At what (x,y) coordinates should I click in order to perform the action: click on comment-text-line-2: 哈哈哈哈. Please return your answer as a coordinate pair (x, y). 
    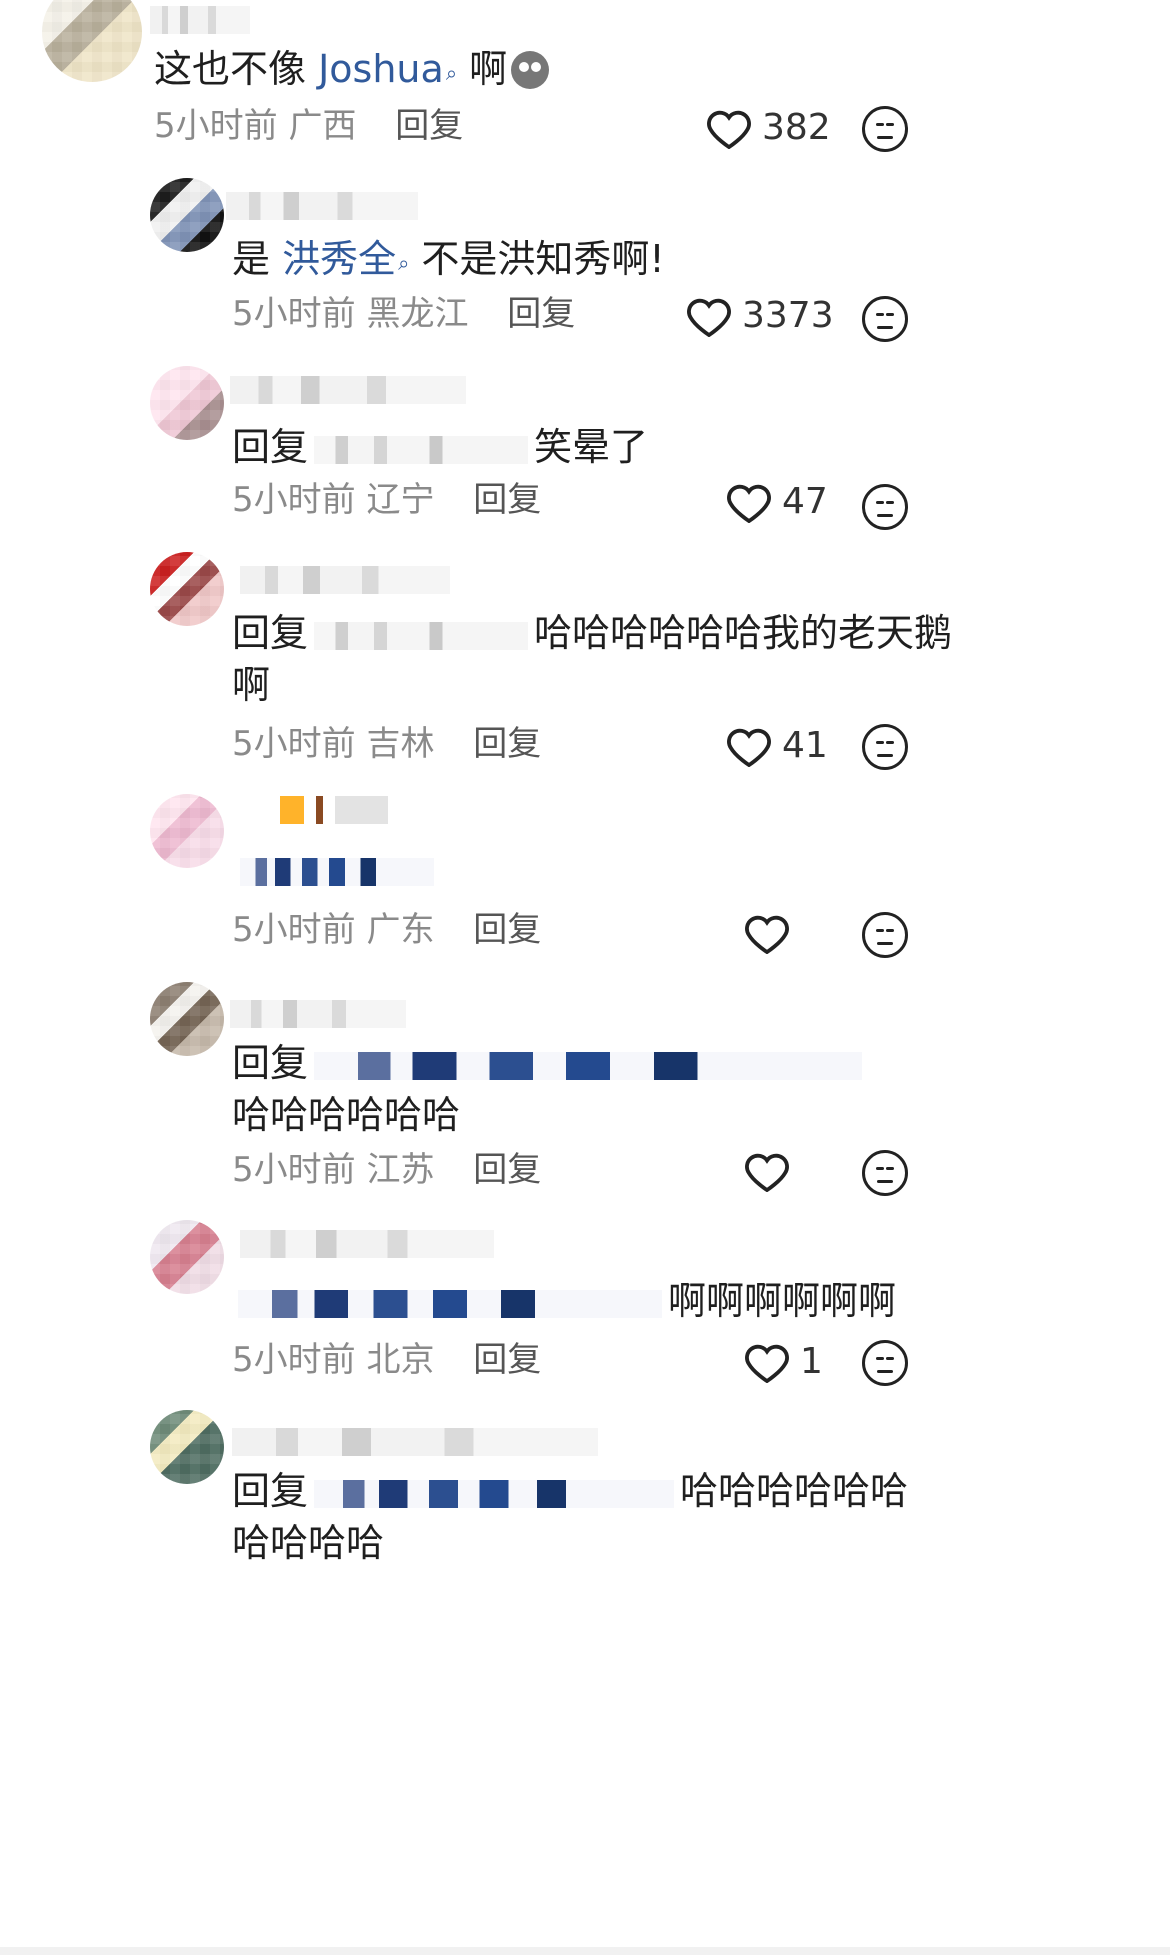
    Looking at the image, I should click on (308, 1543).